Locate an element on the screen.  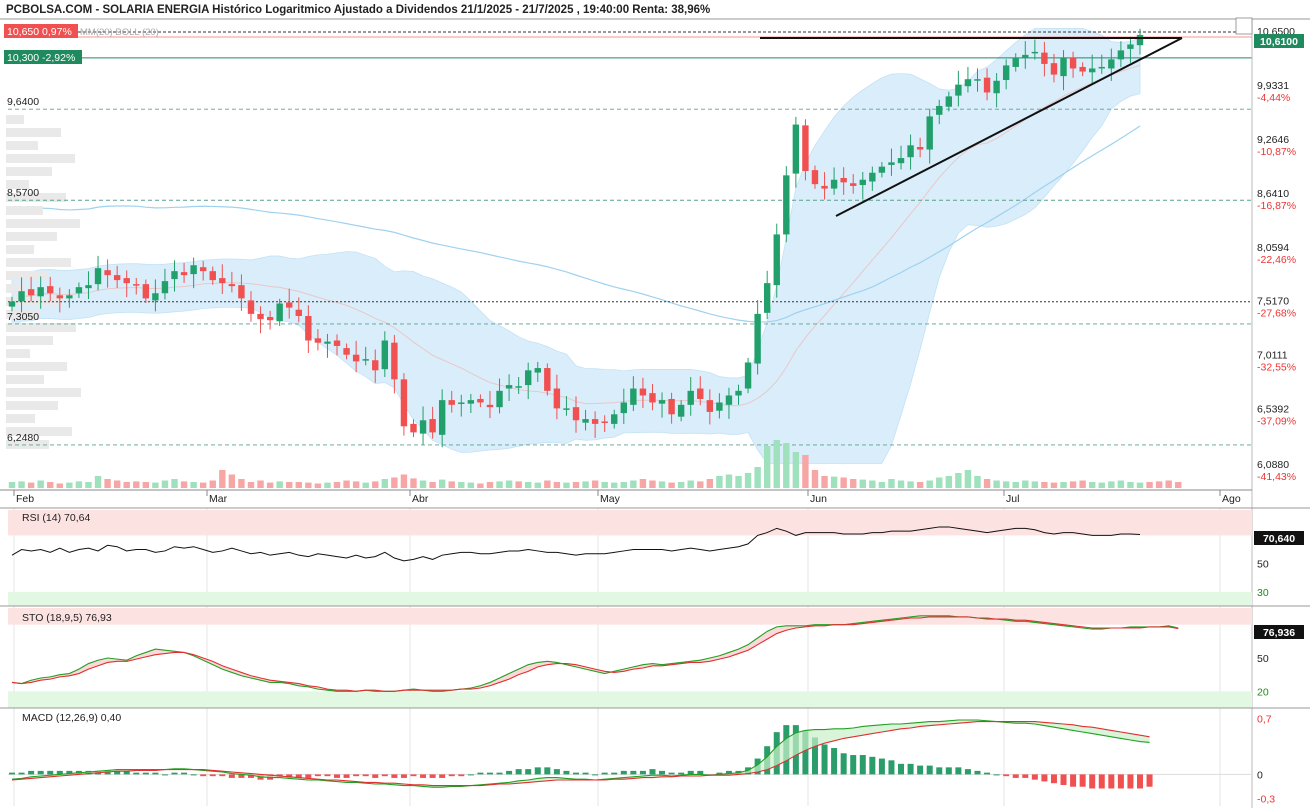
level-label: 6,2480 is located at coordinates (23, 438).